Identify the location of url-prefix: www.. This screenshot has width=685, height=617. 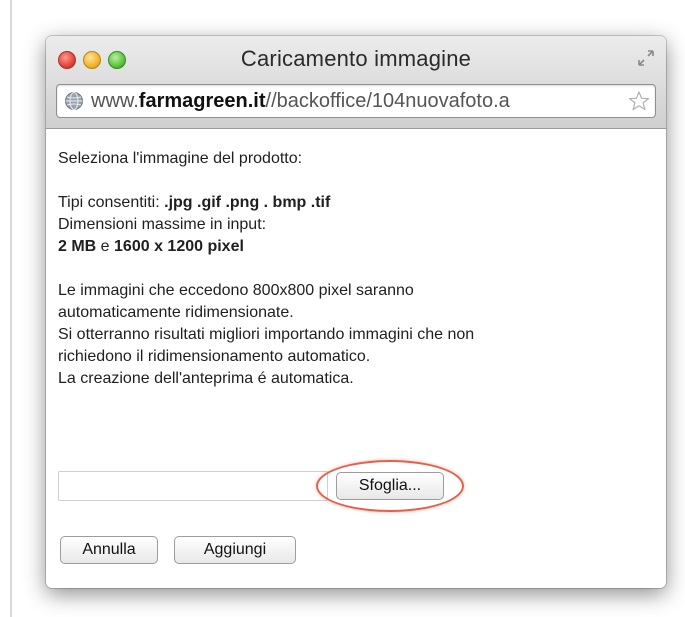
(115, 100).